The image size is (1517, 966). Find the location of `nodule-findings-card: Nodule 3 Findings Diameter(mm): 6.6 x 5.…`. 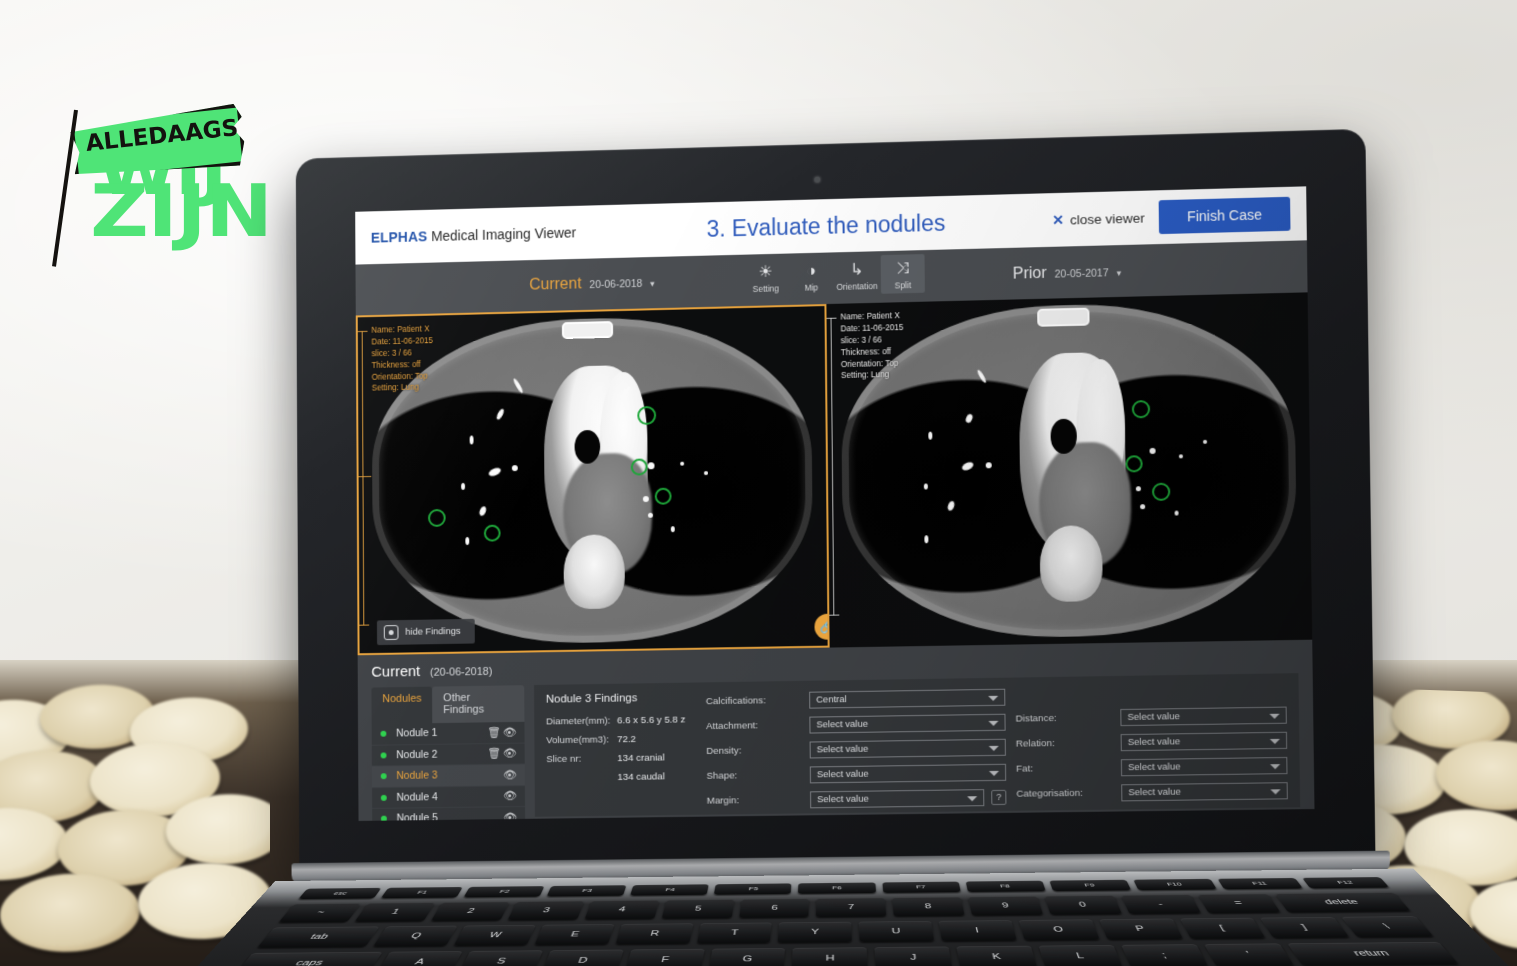

nodule-findings-card: Nodule 3 Findings Diameter(mm): 6.6 x 5.… is located at coordinates (917, 745).